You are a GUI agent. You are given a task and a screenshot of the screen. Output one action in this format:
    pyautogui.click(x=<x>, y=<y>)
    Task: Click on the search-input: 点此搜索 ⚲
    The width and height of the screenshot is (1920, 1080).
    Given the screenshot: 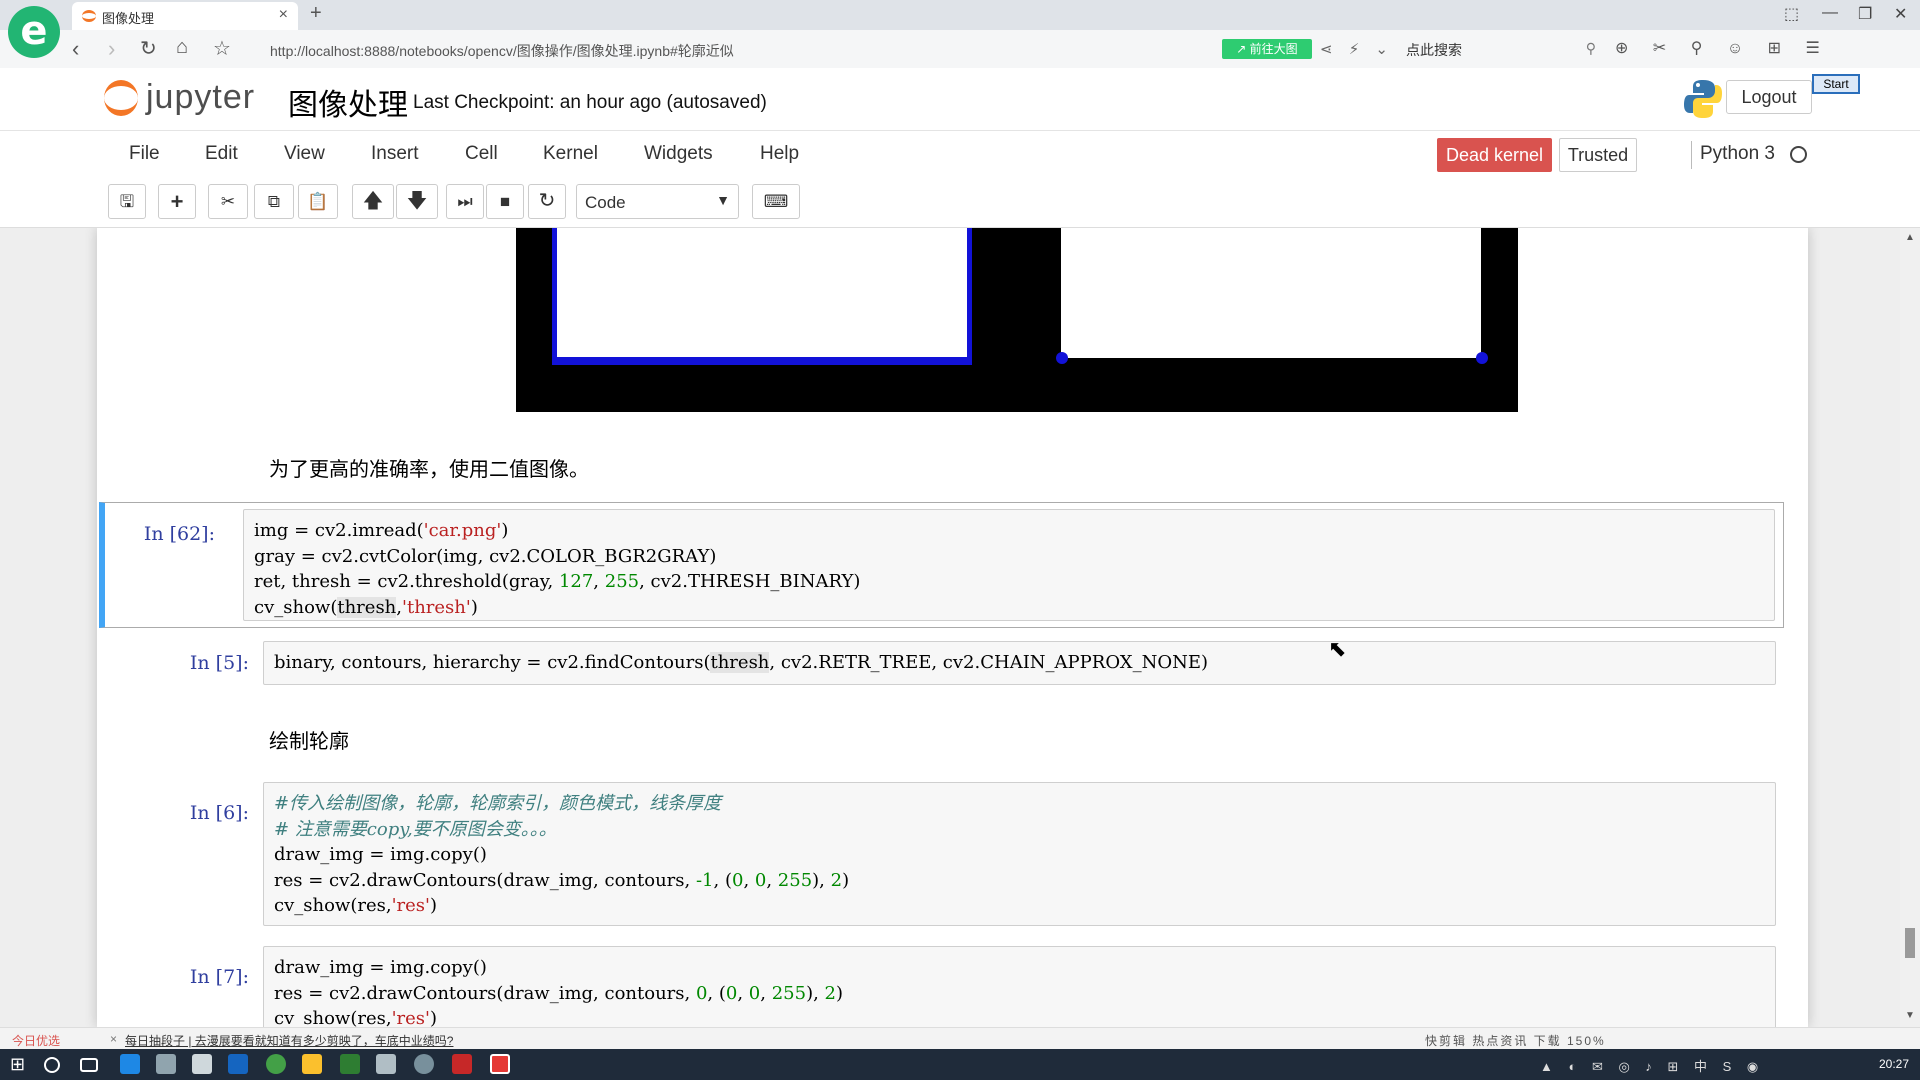 What is the action you would take?
    pyautogui.click(x=1500, y=49)
    